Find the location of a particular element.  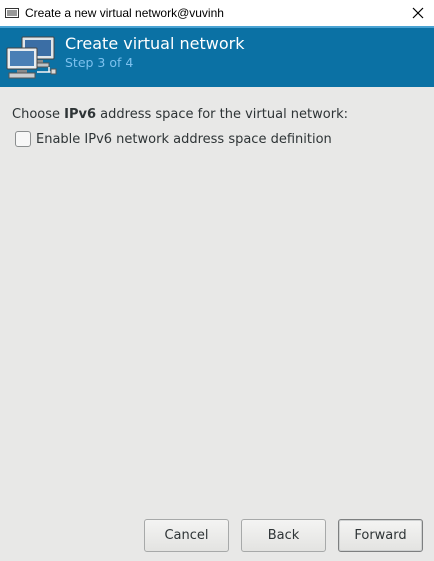

close-button is located at coordinates (418, 13).